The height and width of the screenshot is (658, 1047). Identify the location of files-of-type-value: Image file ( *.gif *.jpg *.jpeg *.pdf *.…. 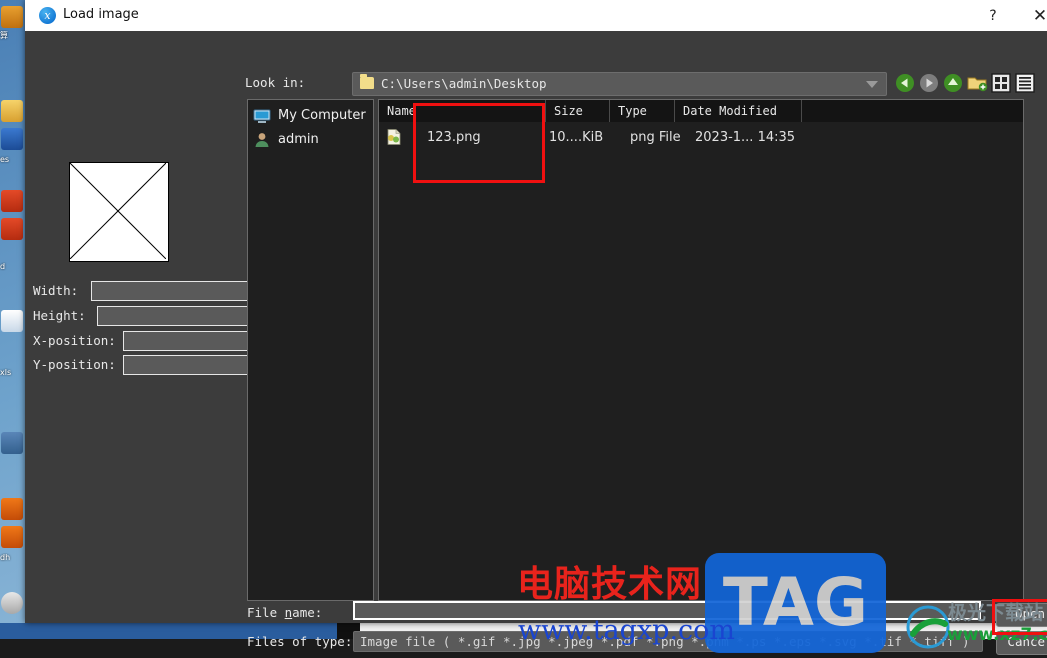
(665, 641).